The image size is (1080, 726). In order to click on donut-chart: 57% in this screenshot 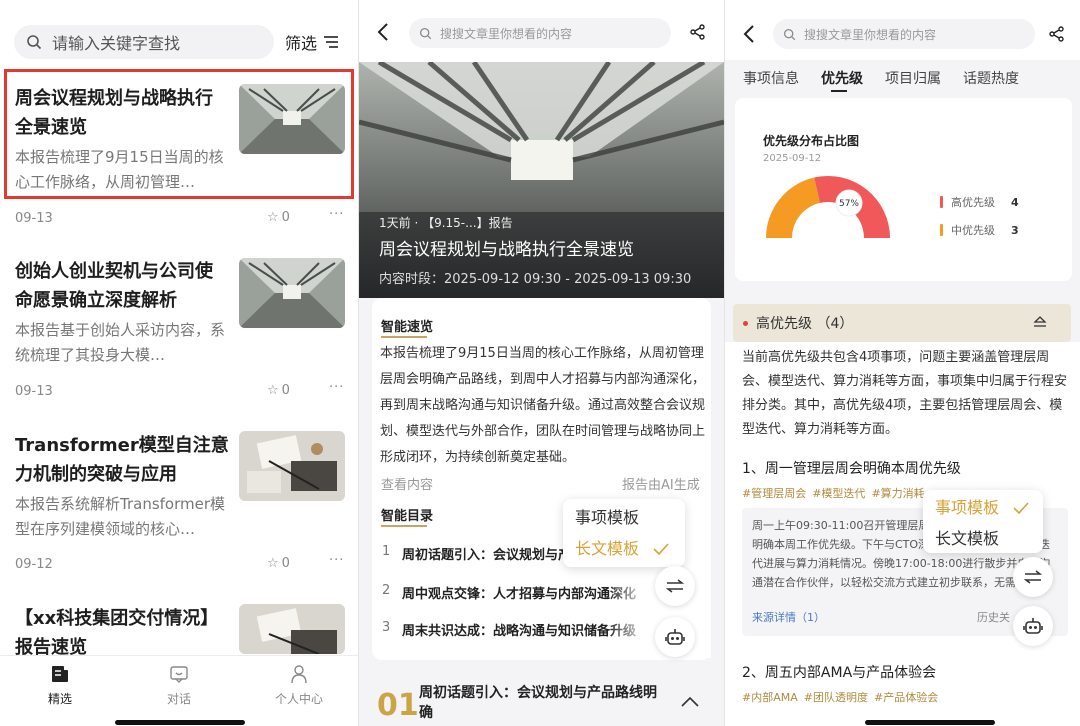, I will do `click(828, 207)`.